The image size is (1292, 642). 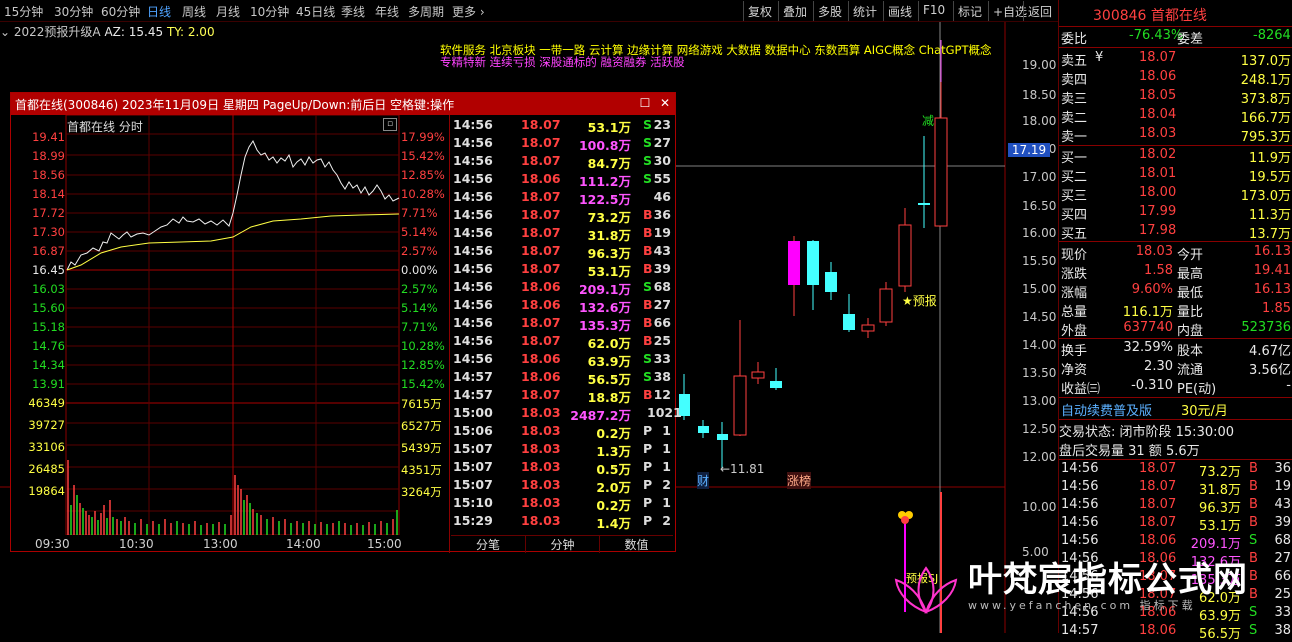 I want to click on tick-price: 18.06, so click(x=1158, y=630).